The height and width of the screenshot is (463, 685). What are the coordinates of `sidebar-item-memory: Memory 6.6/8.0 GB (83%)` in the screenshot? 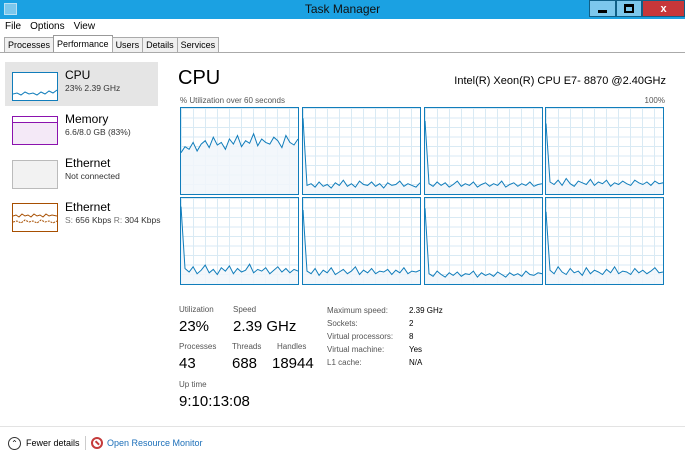 It's located at (81, 128).